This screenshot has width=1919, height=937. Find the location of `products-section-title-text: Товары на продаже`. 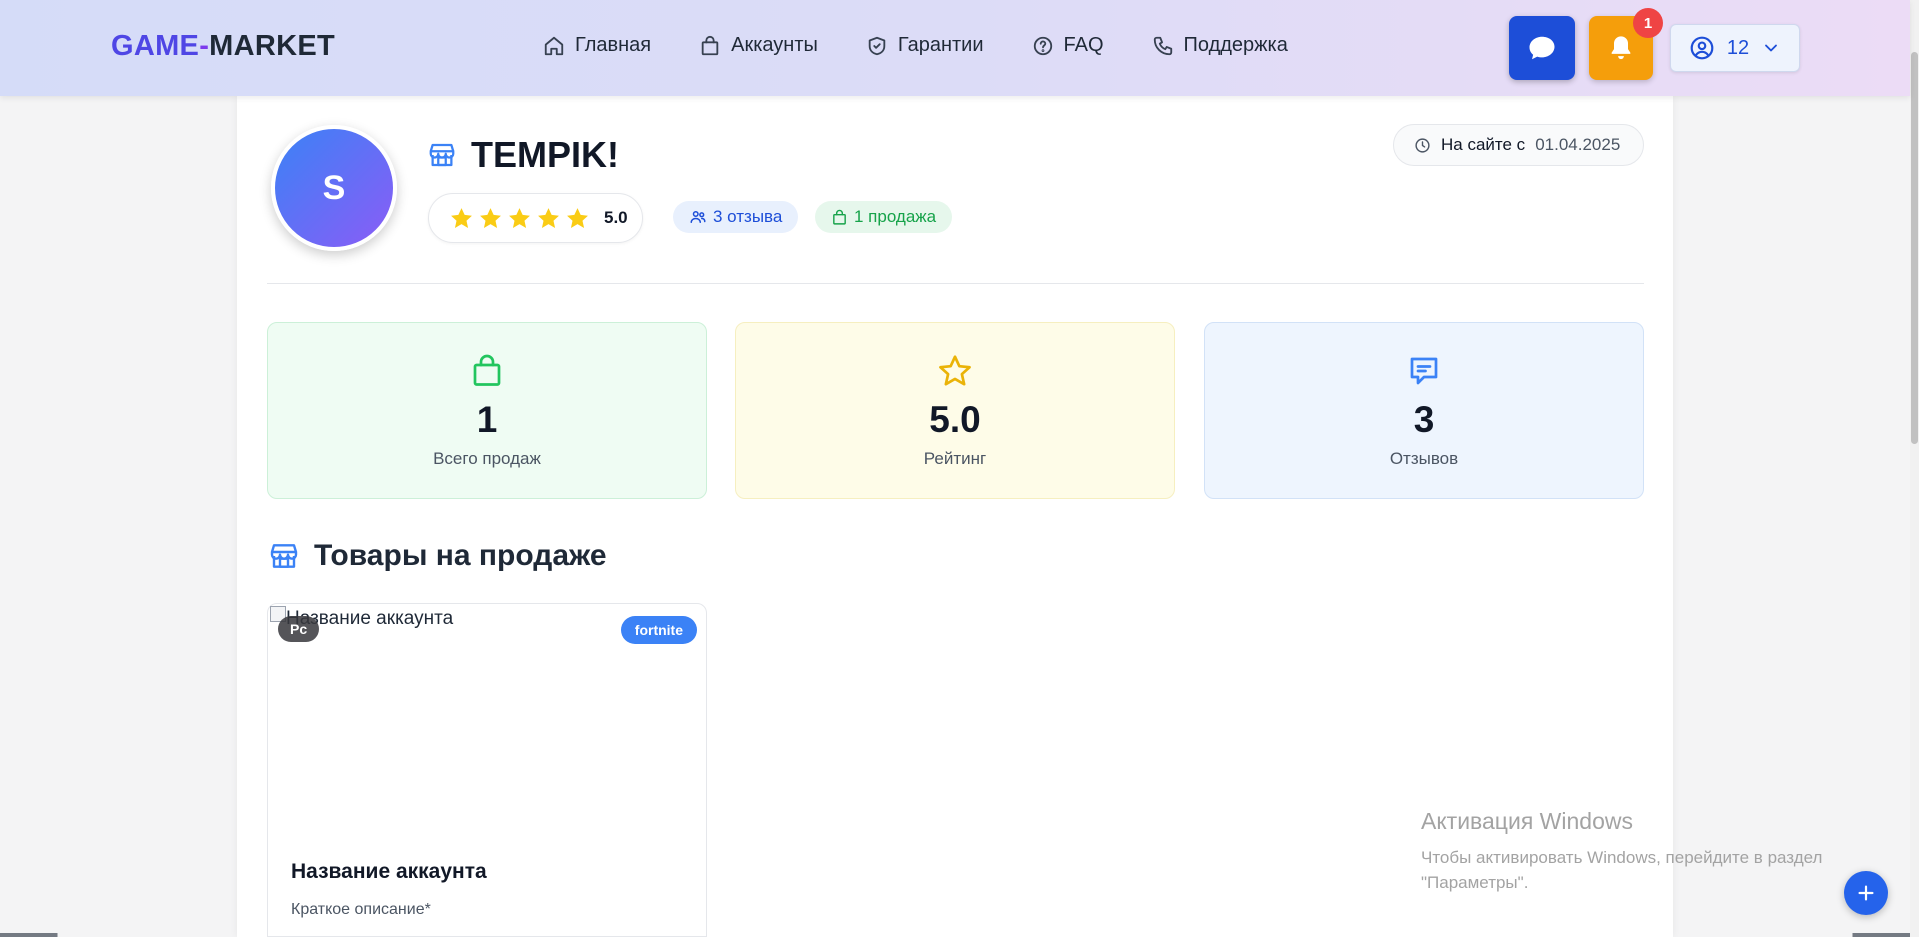

products-section-title-text: Товары на продаже is located at coordinates (460, 555).